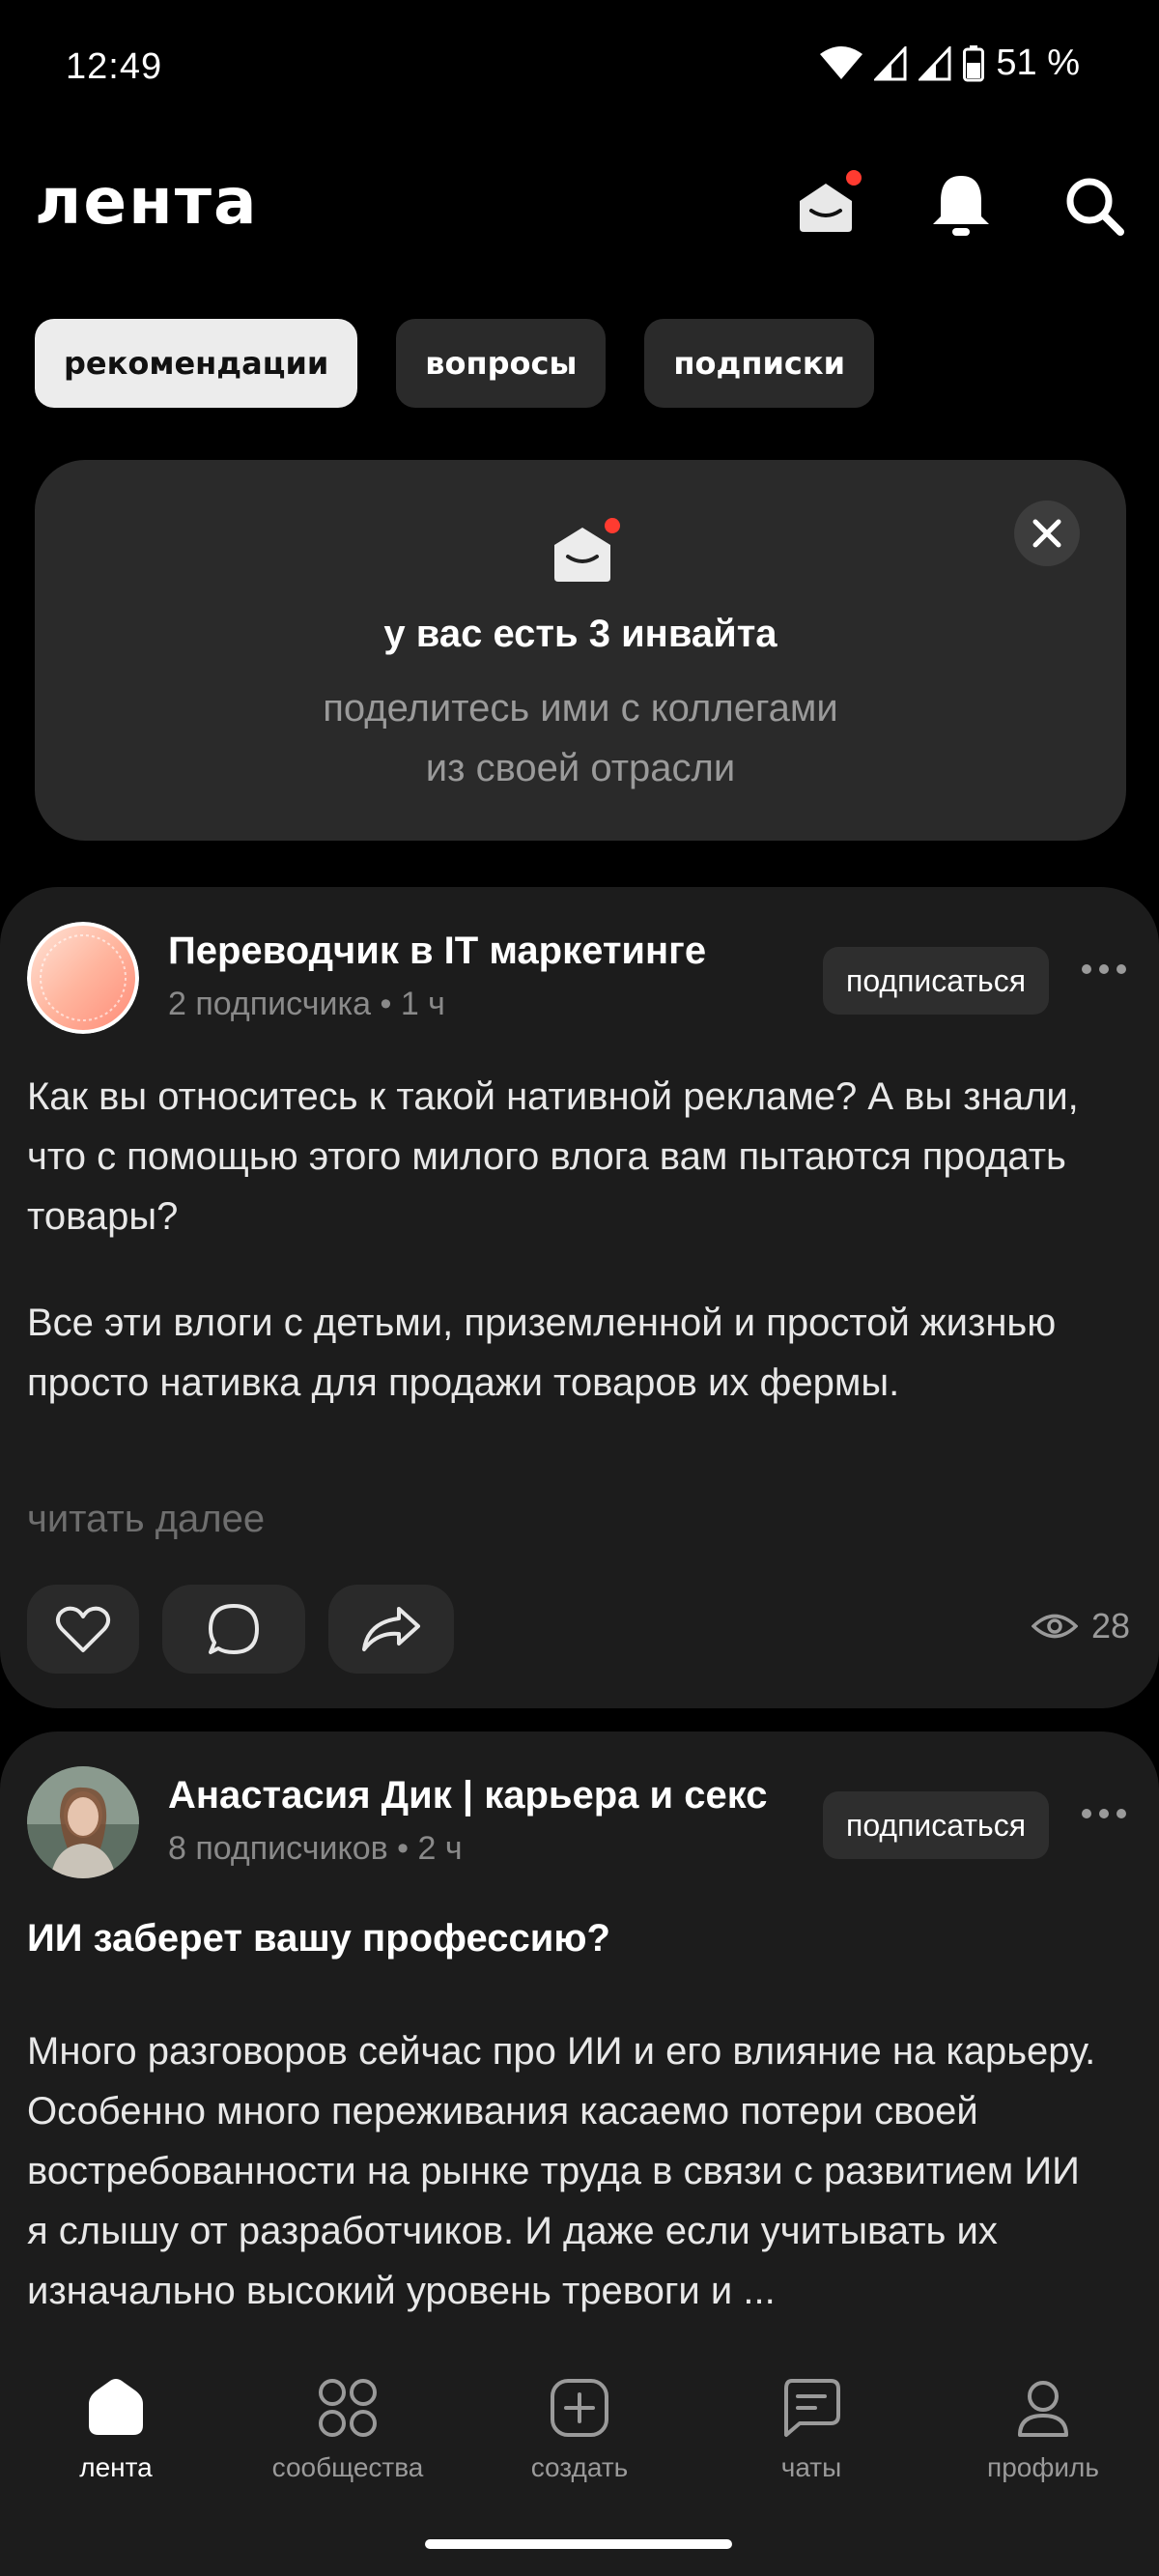 The height and width of the screenshot is (2576, 1159). I want to click on gesture-handle, so click(579, 2544).